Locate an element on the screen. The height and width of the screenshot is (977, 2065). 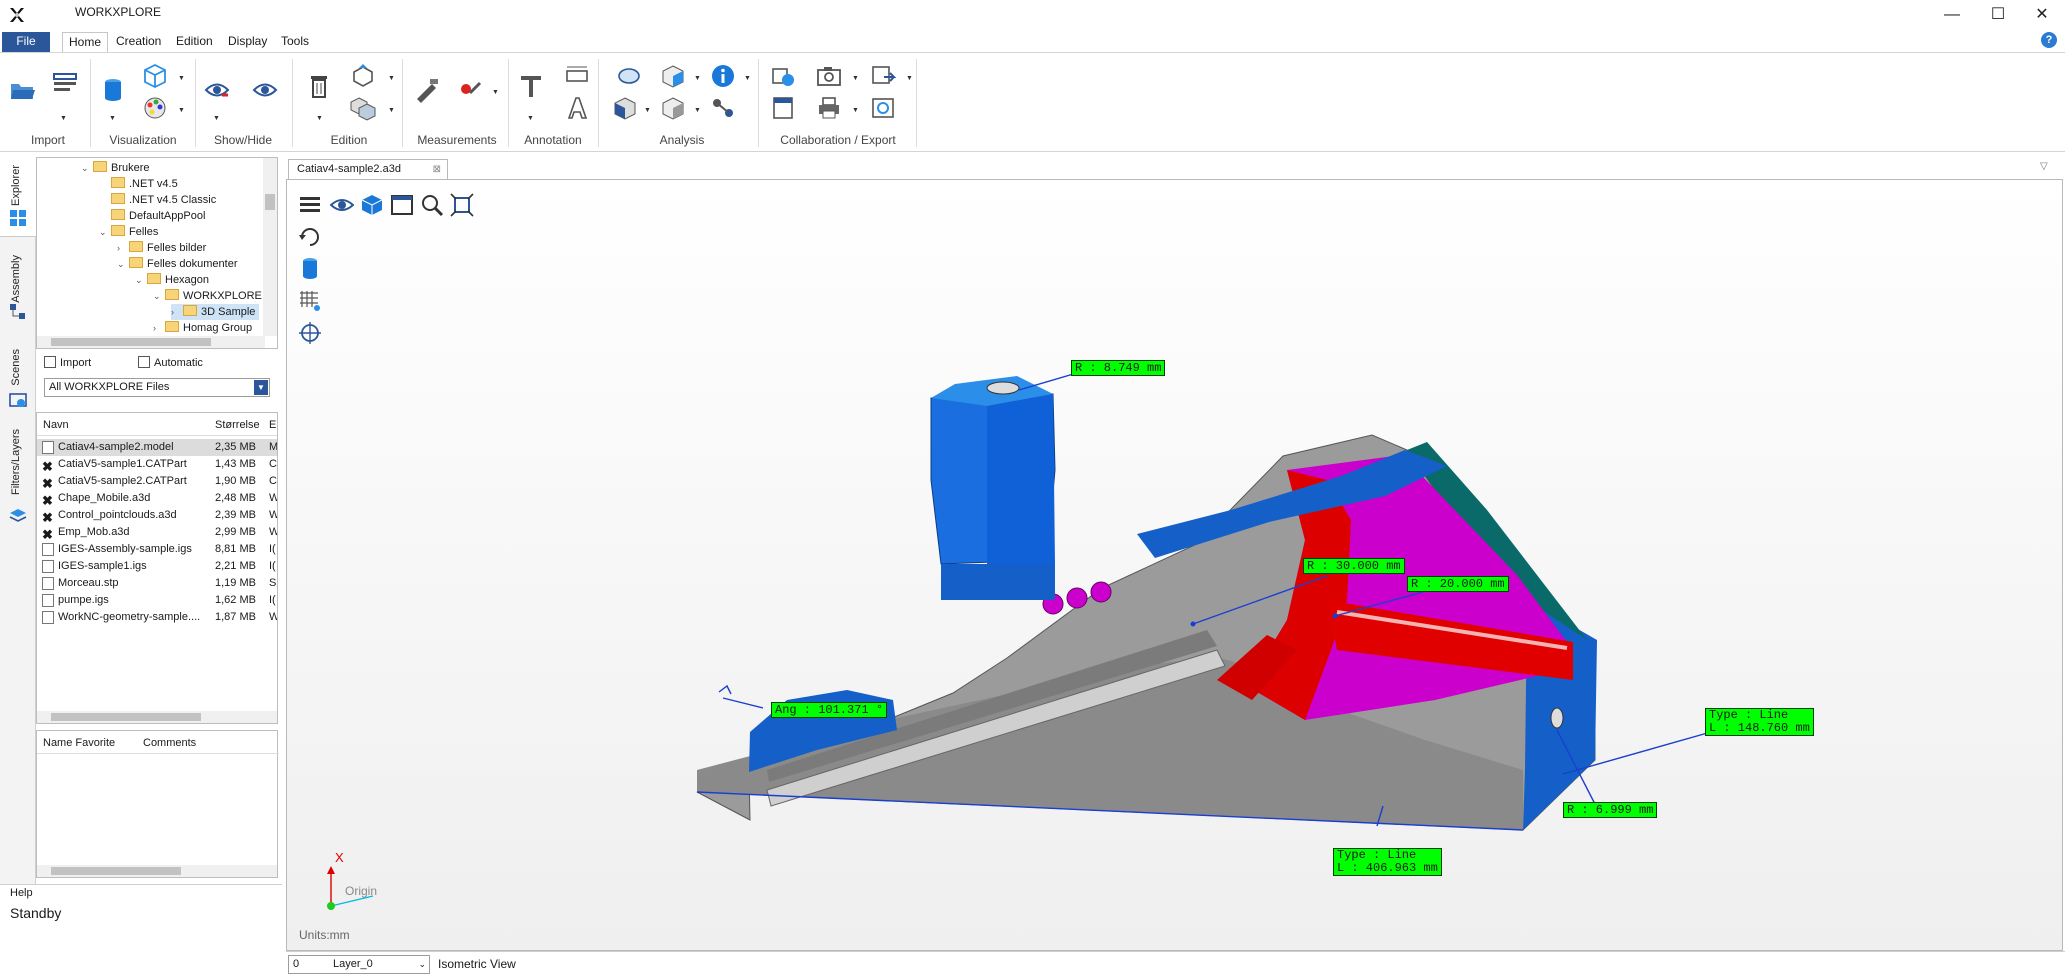
tree-item: › Homag Group is located at coordinates (202, 328).